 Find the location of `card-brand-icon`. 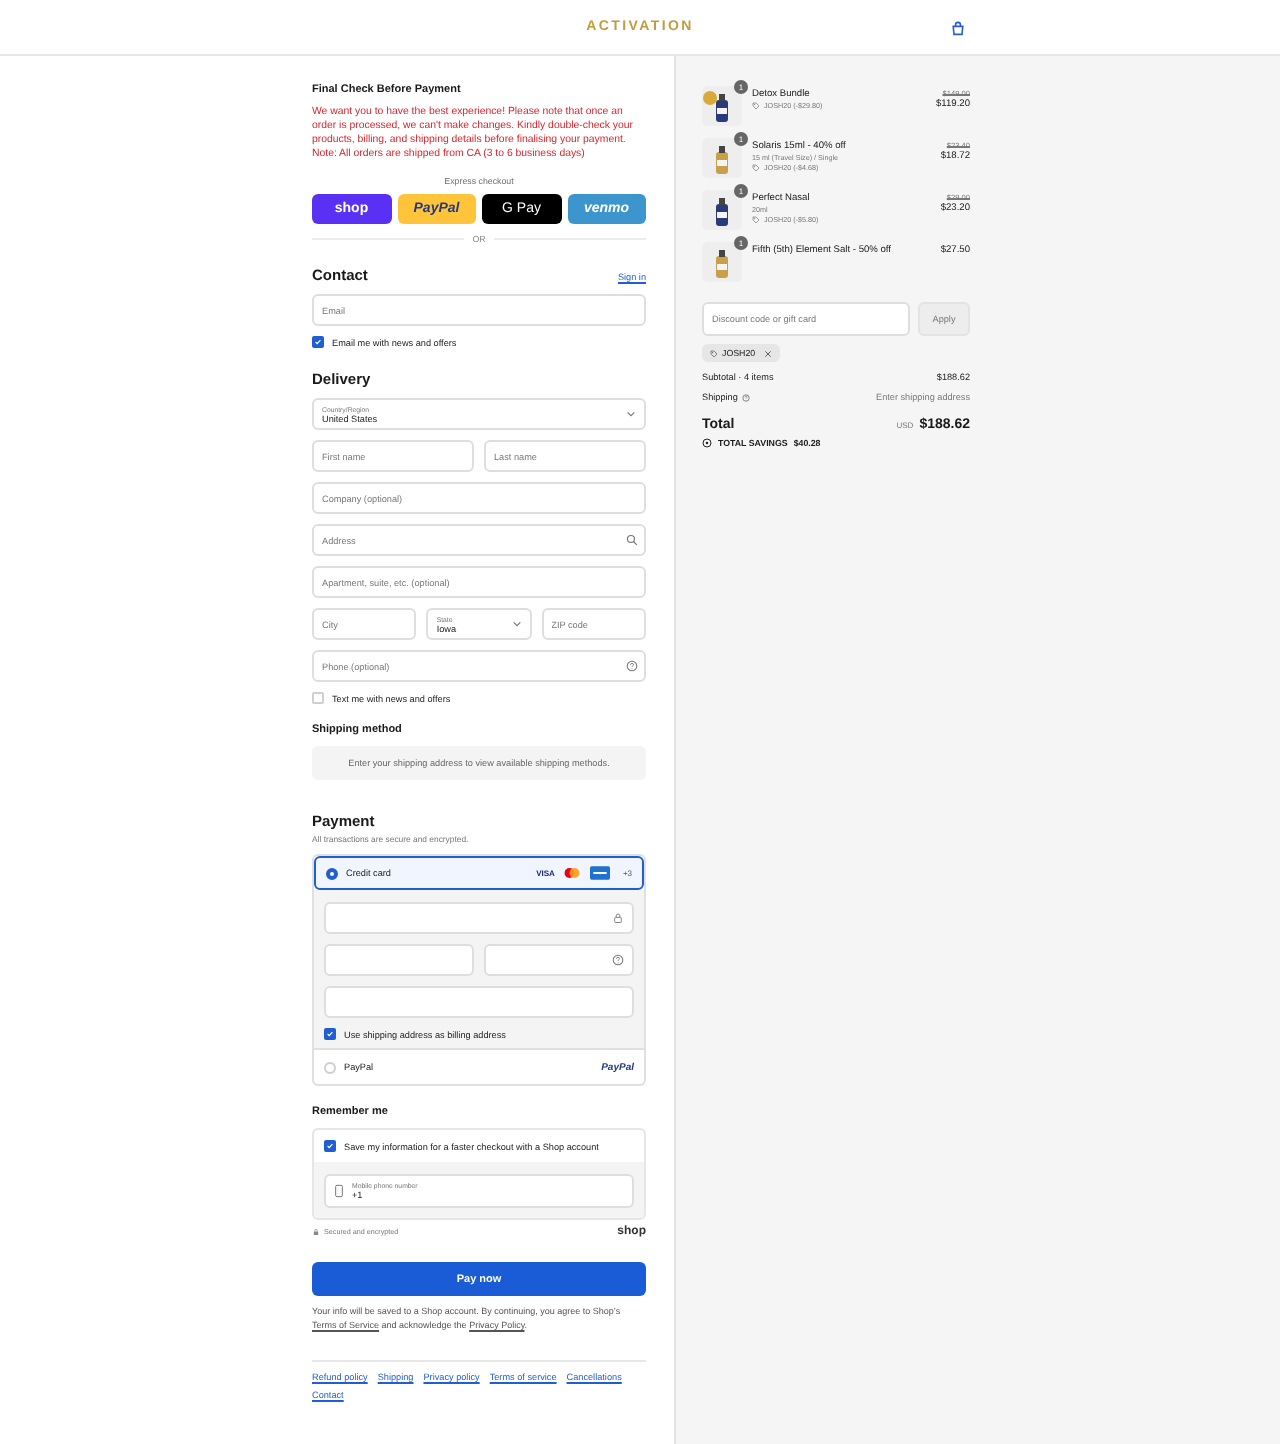

card-brand-icon is located at coordinates (600, 873).